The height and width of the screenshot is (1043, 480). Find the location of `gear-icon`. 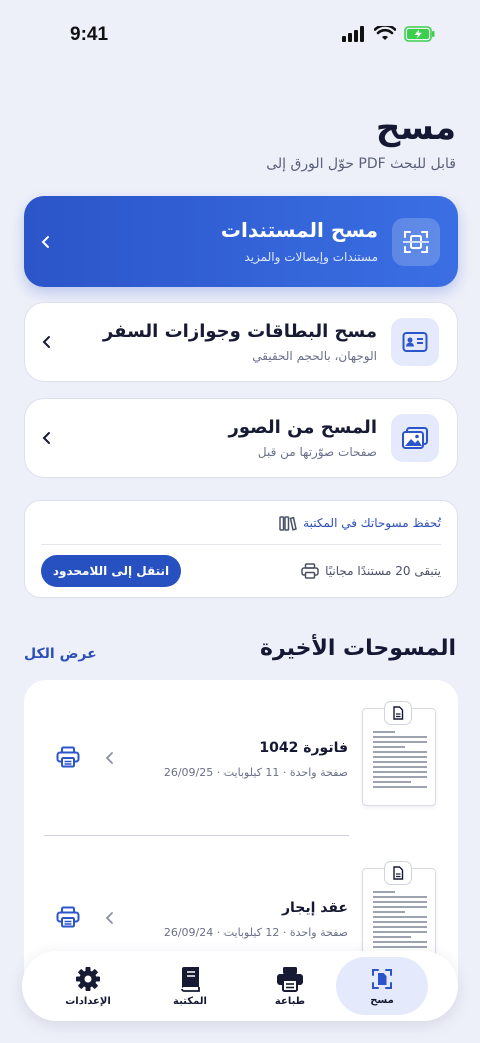

gear-icon is located at coordinates (88, 978).